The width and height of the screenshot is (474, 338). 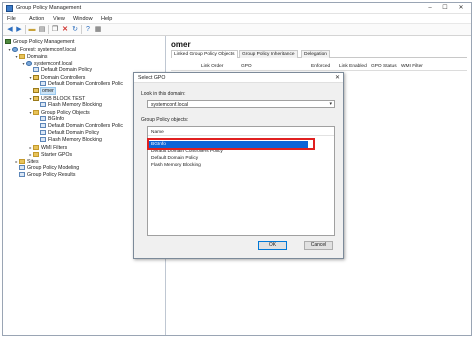 What do you see at coordinates (75, 30) in the screenshot?
I see `refresh-icon: ↻` at bounding box center [75, 30].